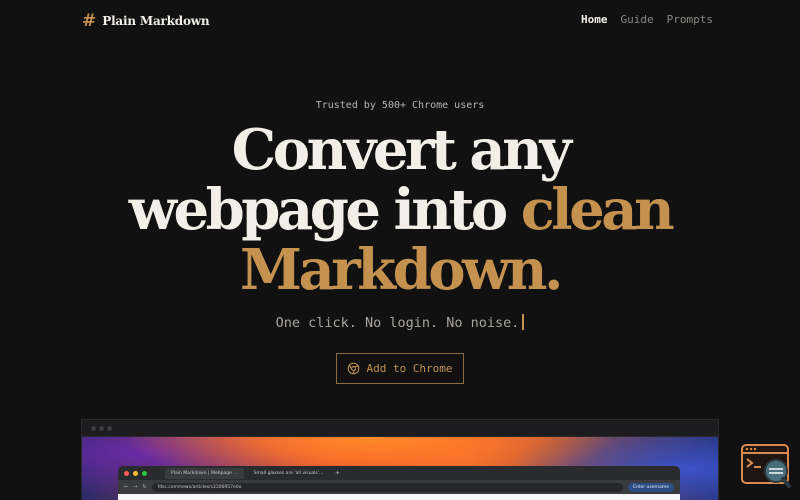 Image resolution: width=800 pixels, height=500 pixels. I want to click on hero-tagline: One click. No login. No noise., so click(400, 322).